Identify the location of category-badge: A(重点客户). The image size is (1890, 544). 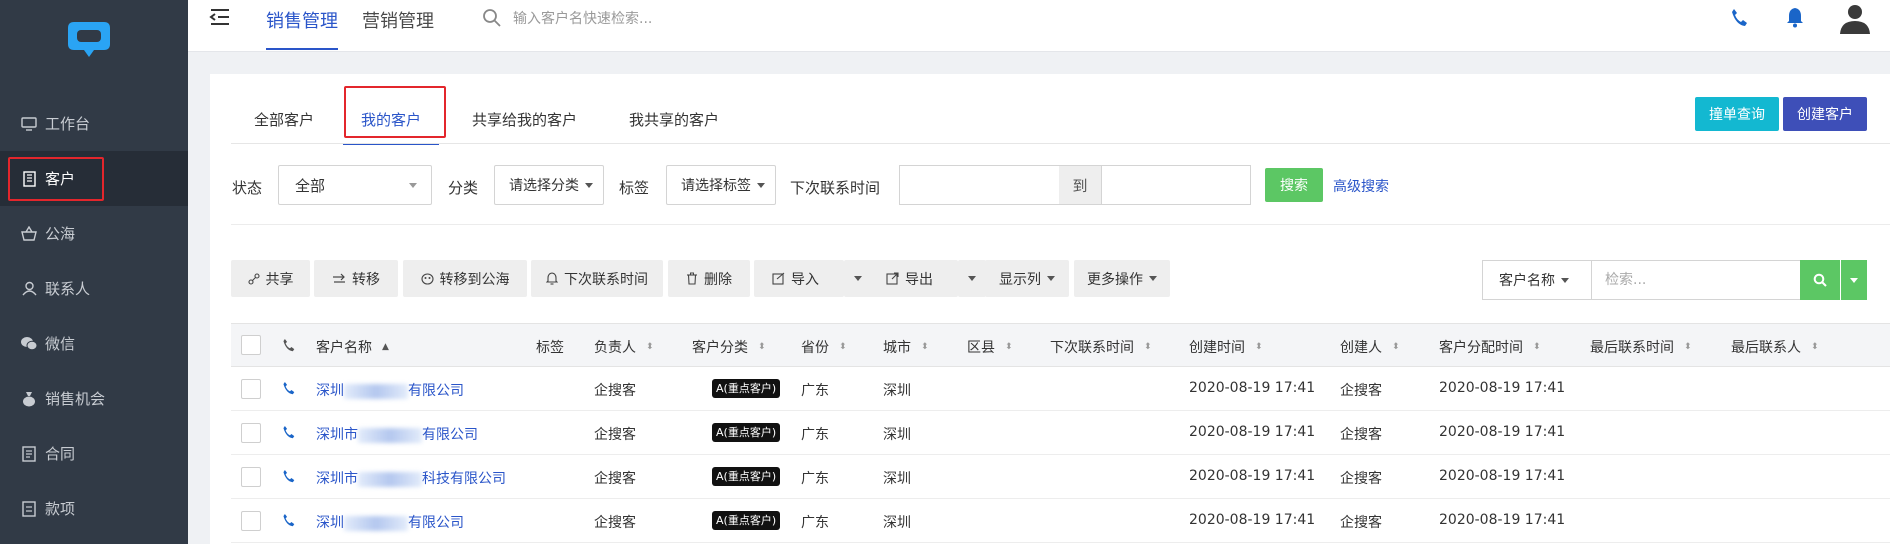
(746, 520).